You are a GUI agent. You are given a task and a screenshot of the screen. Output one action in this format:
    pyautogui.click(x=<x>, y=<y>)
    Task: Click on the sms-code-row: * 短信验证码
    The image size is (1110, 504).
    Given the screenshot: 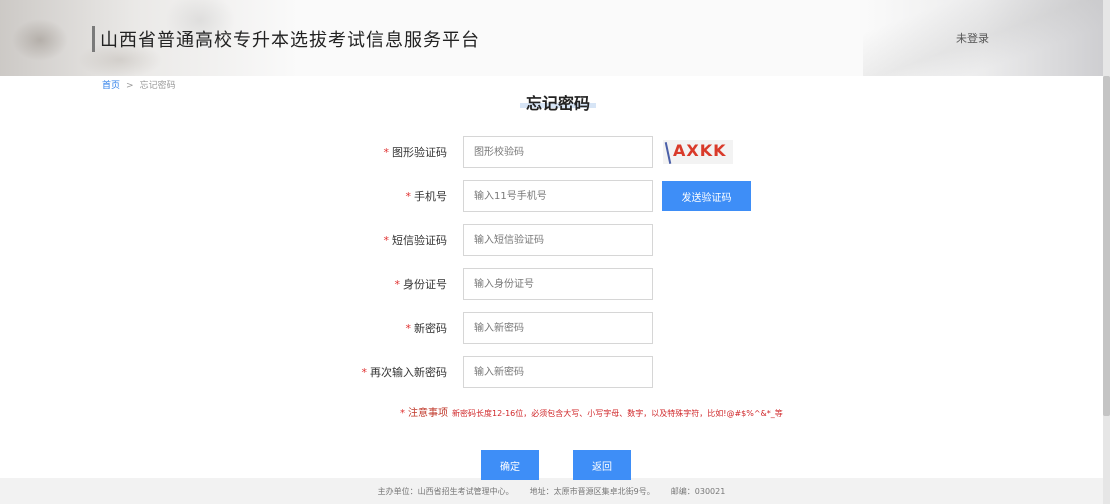 What is the action you would take?
    pyautogui.click(x=551, y=240)
    